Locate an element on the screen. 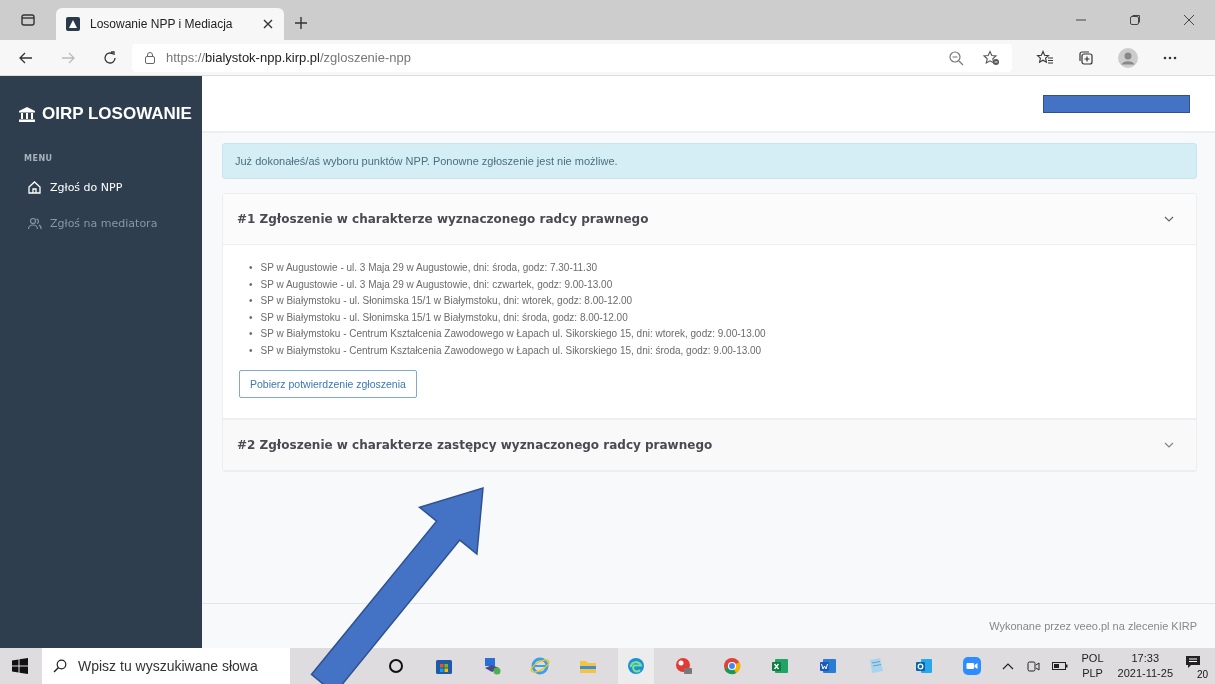 Image resolution: width=1215 pixels, height=684 pixels. info-alert: Już dokonałeś/aś wyboru punktów NPP. Ponowne zgłoszenie jest nie możliwe. is located at coordinates (709, 161).